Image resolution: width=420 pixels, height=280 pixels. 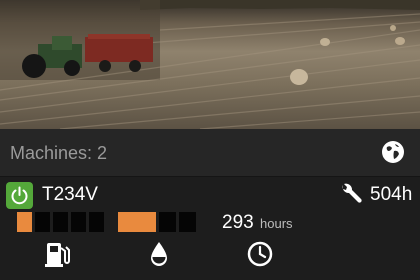 I want to click on machines-count-label: Machines: 2, so click(x=59, y=153).